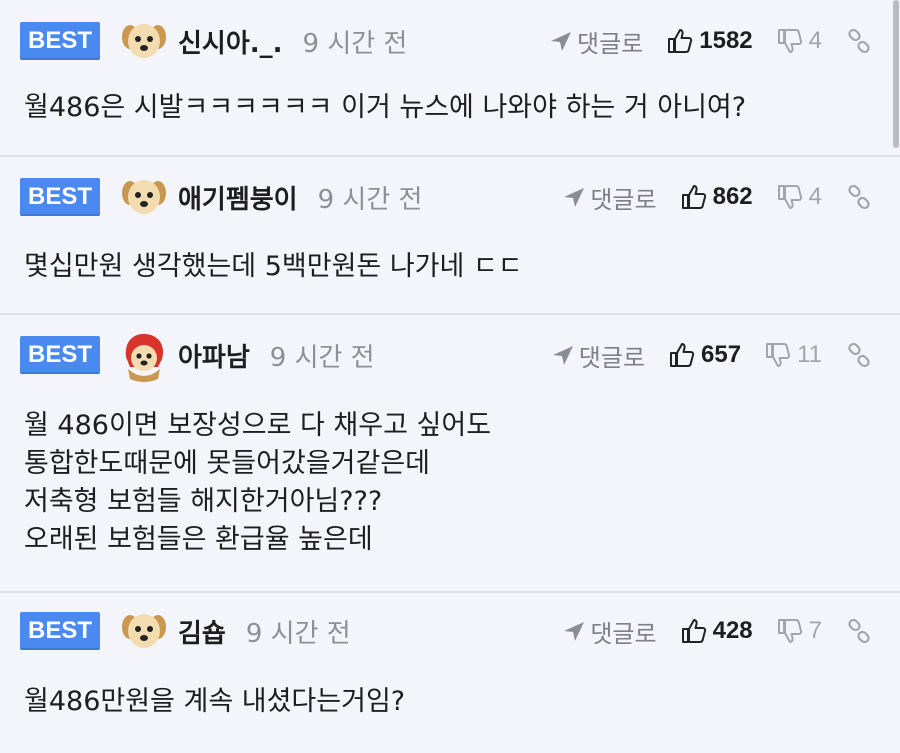  I want to click on comment-text: 월486은 시발ㅋㅋㅋㅋㅋㅋ 이거 뉴스에 나와야 하는 거 아니여?, so click(385, 107).